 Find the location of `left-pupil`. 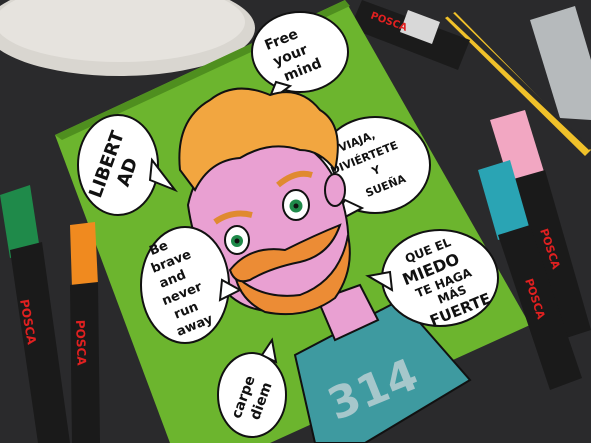

left-pupil is located at coordinates (237, 241).